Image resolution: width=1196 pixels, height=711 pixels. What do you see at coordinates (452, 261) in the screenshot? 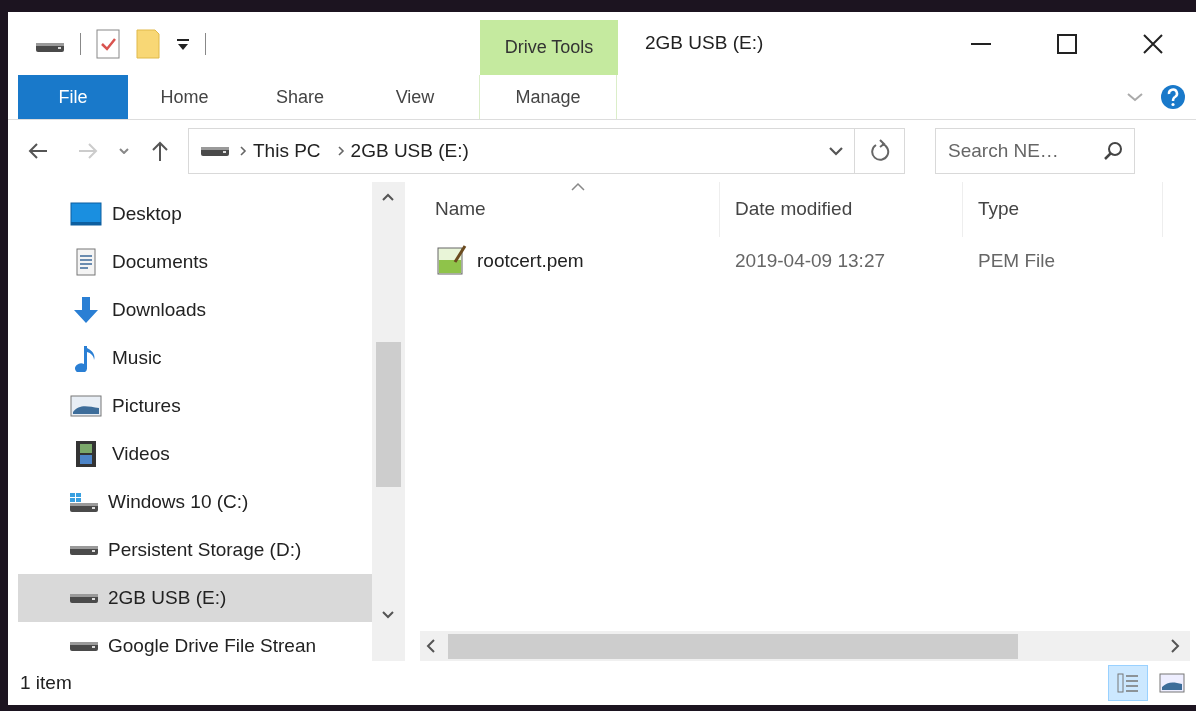
I see `text-file-icon` at bounding box center [452, 261].